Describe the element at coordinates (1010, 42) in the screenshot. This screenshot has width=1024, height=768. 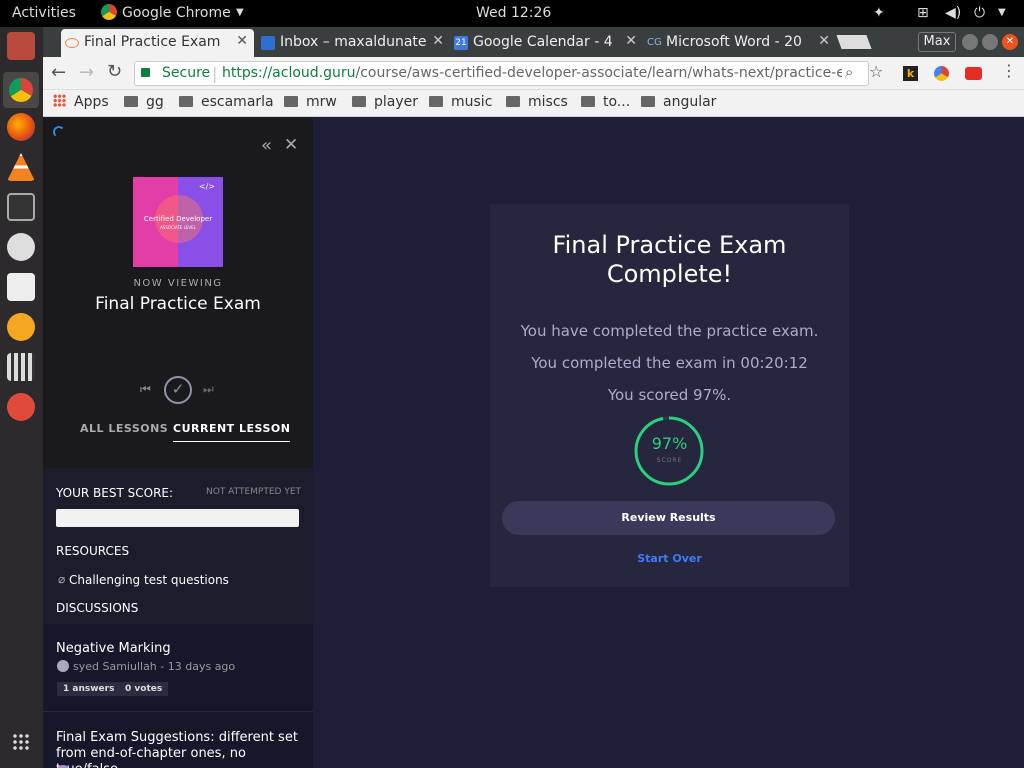
I see `close-window-button: ✕` at that location.